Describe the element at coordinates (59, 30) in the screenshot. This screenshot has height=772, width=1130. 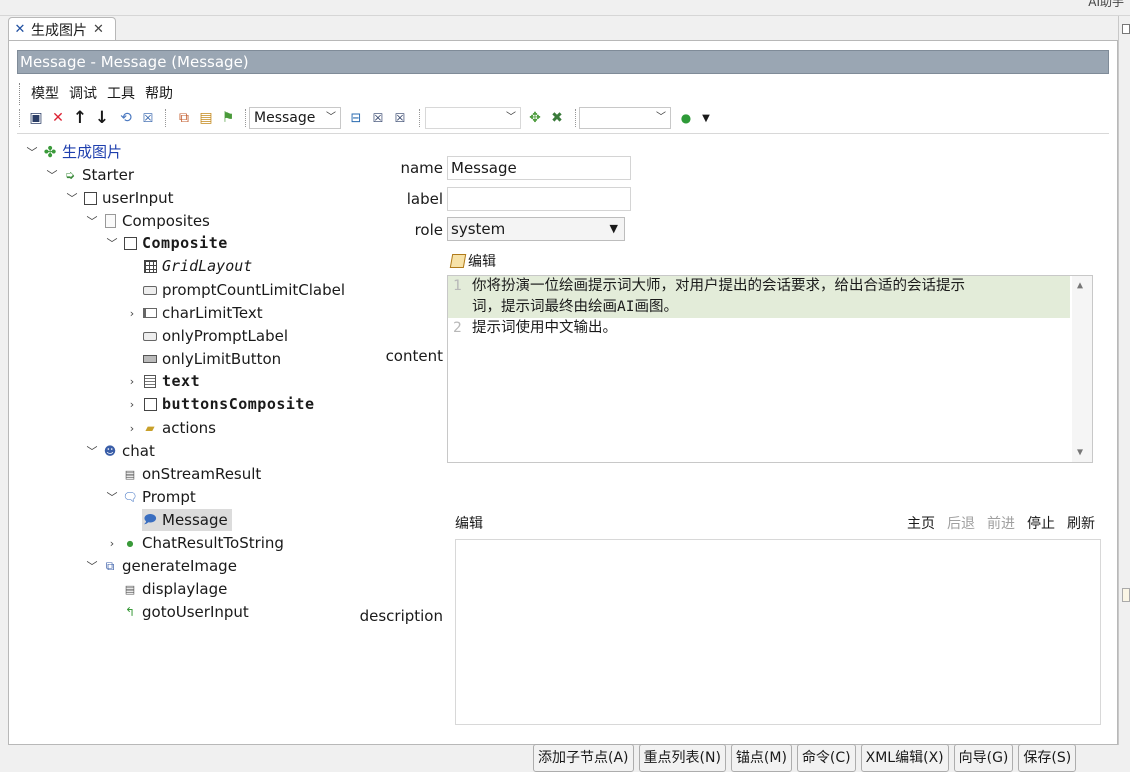
I see `tab-title: 生成图片` at that location.